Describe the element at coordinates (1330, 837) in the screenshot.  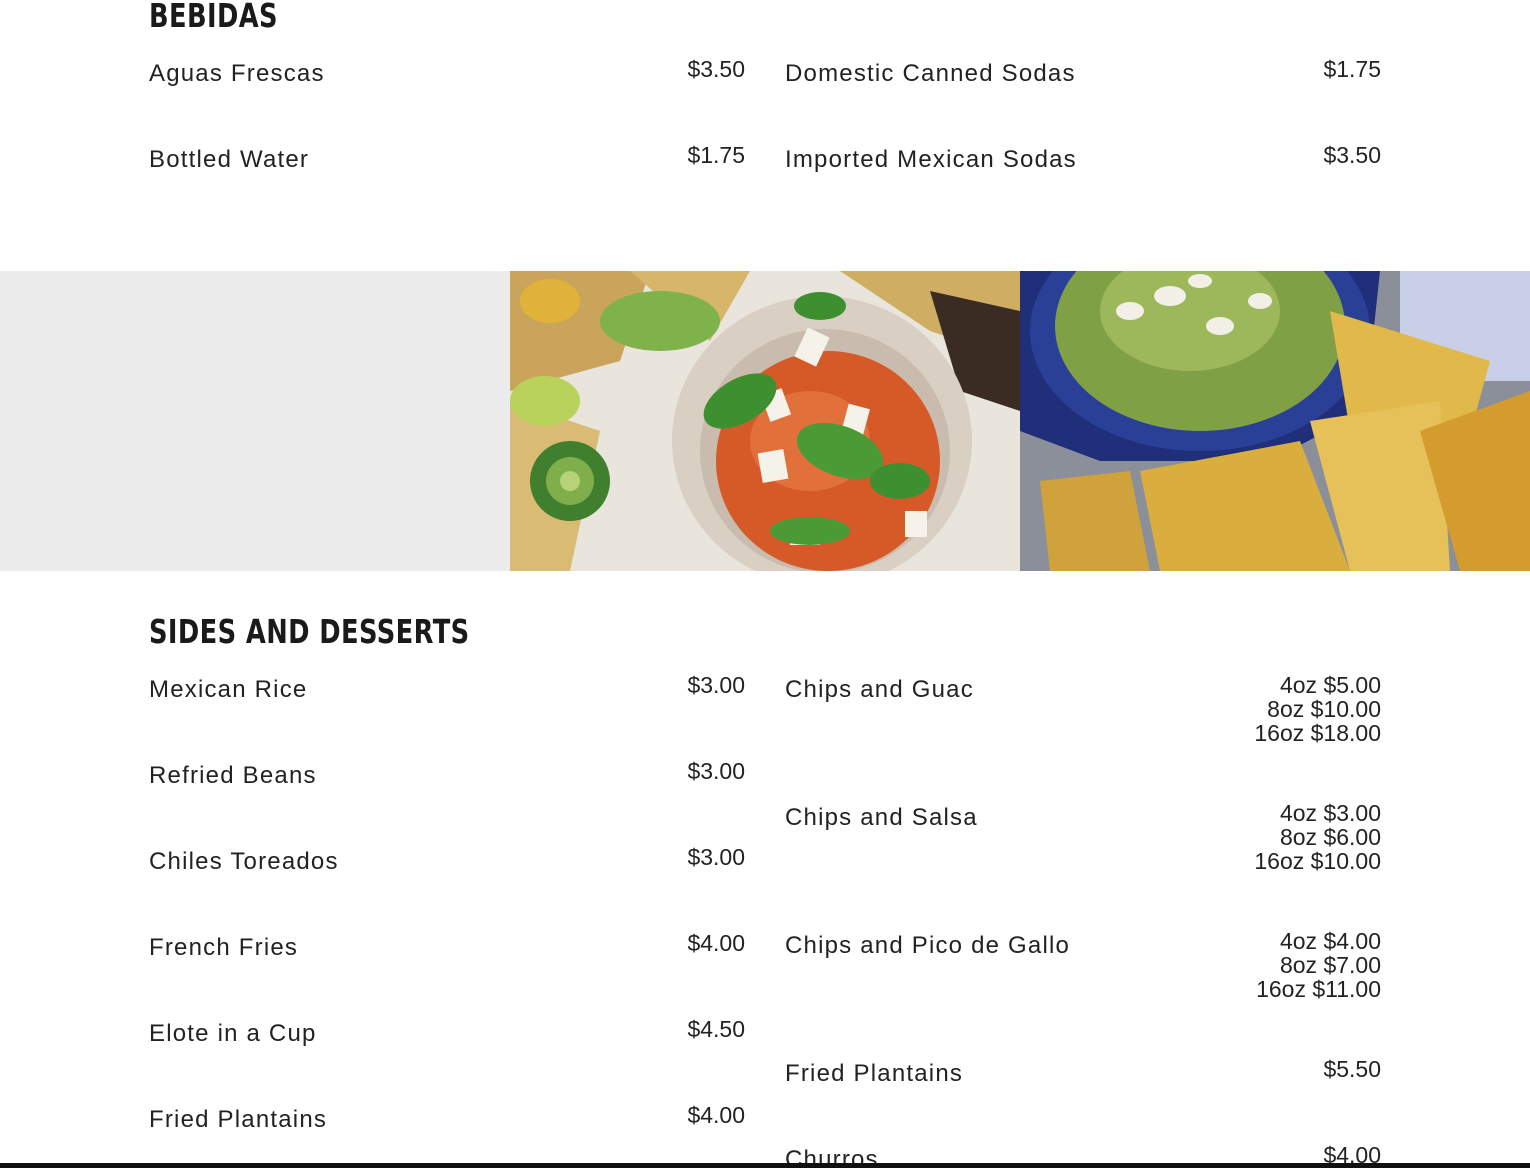
I see `price-option: 8oz $6.00` at that location.